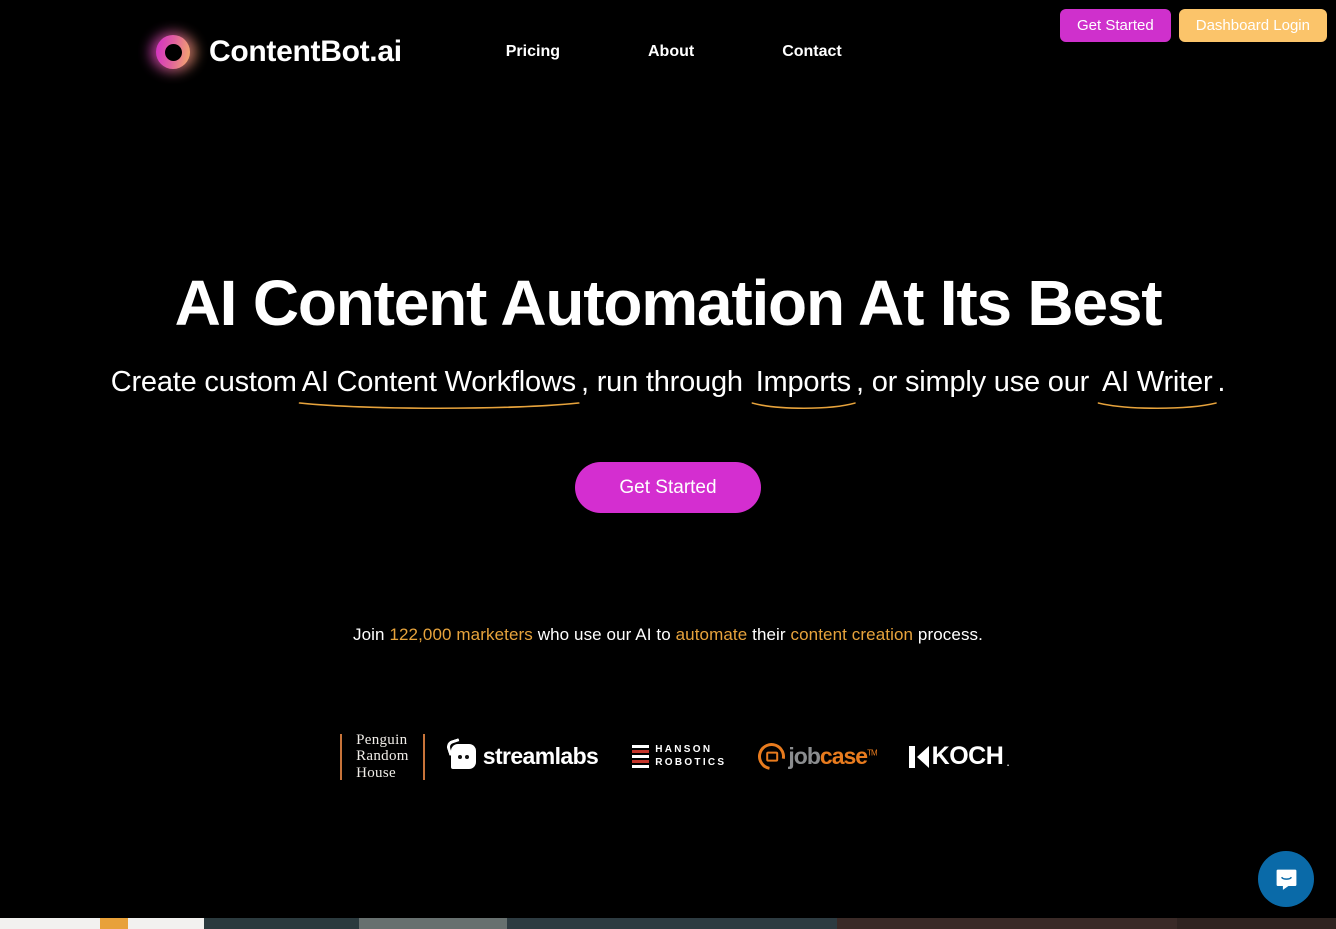 This screenshot has height=929, width=1336. I want to click on nav-item-pricing: Pricing, so click(533, 52).